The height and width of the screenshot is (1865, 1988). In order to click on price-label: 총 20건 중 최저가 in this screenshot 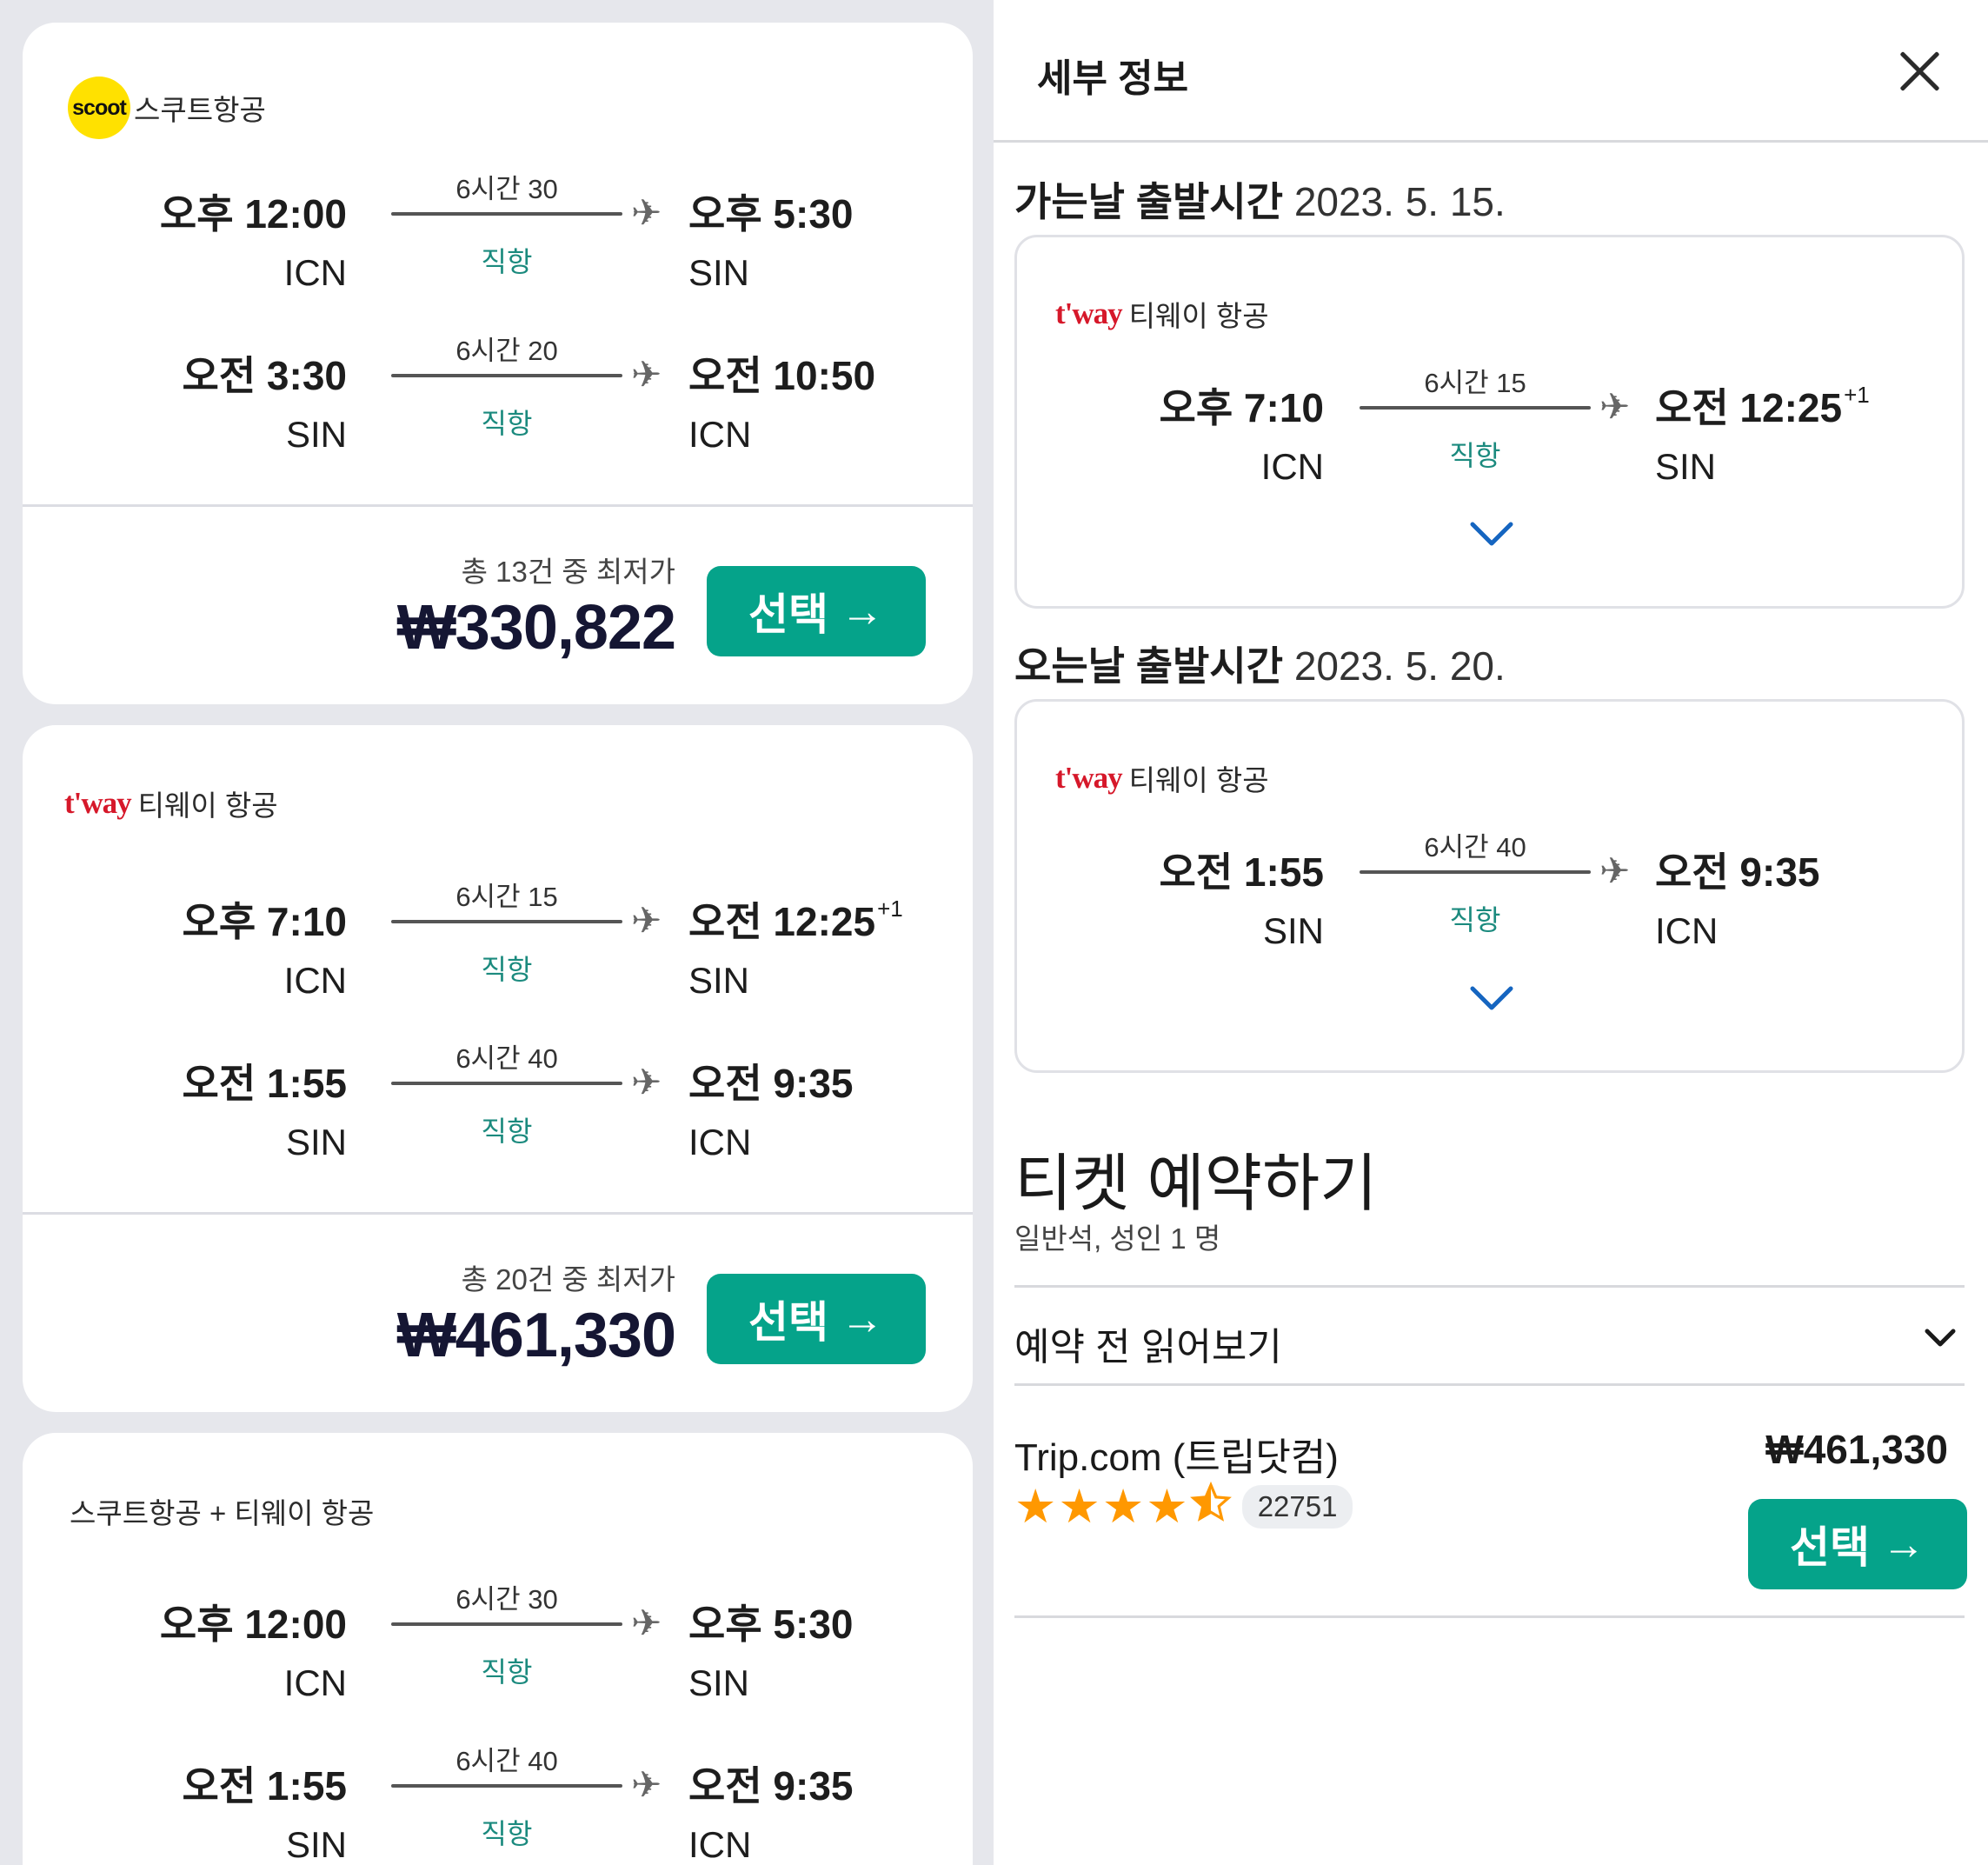, I will do `click(568, 1279)`.